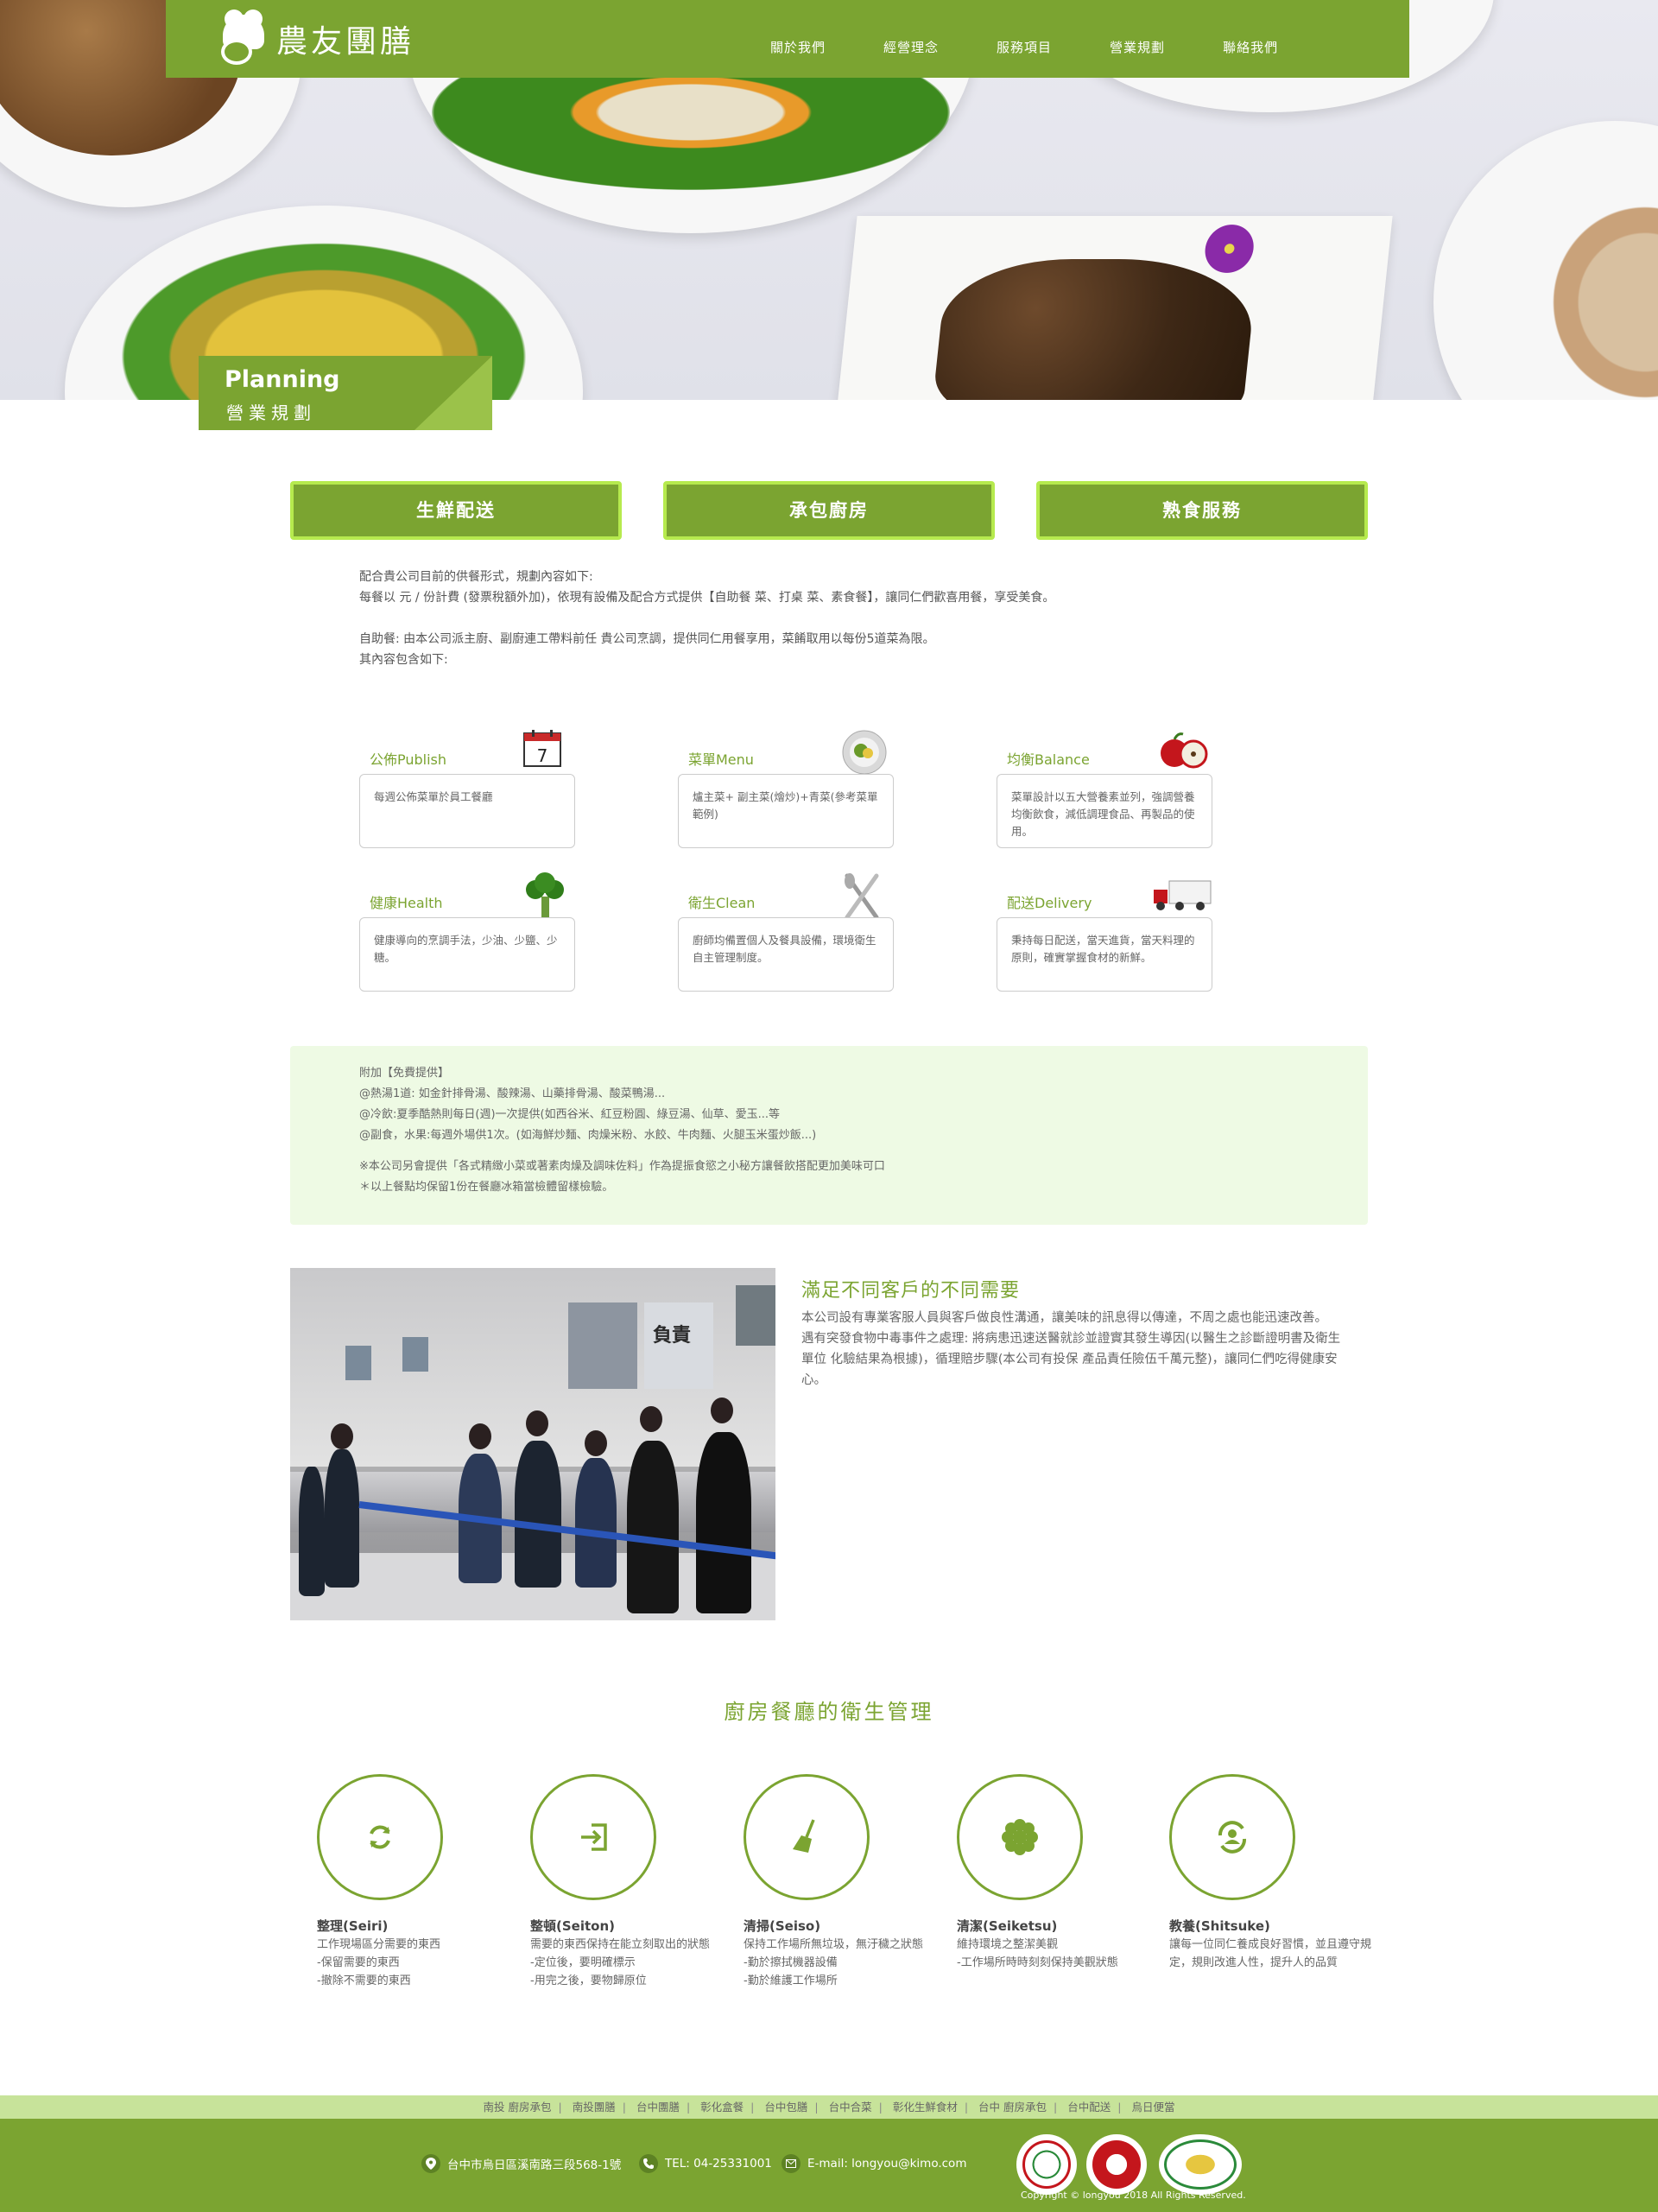  I want to click on site-header: 農友團膳 關於我們 經營理念 服務項目 營業規劃 聯絡我們, so click(787, 39).